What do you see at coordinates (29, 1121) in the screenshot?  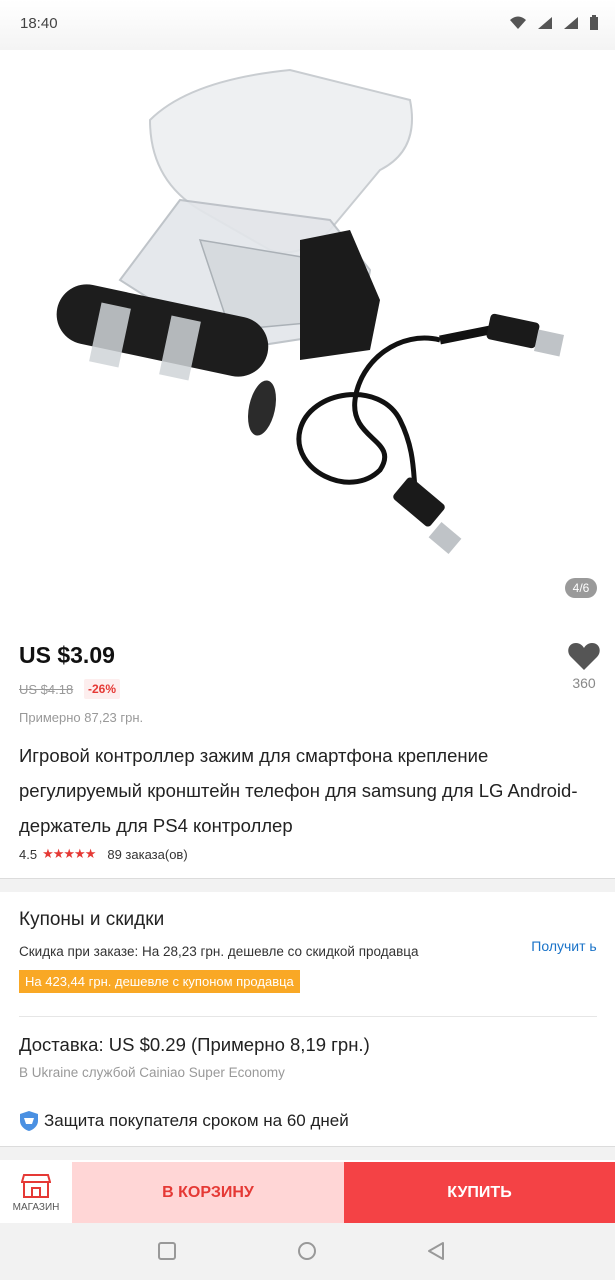 I see `shield-icon` at bounding box center [29, 1121].